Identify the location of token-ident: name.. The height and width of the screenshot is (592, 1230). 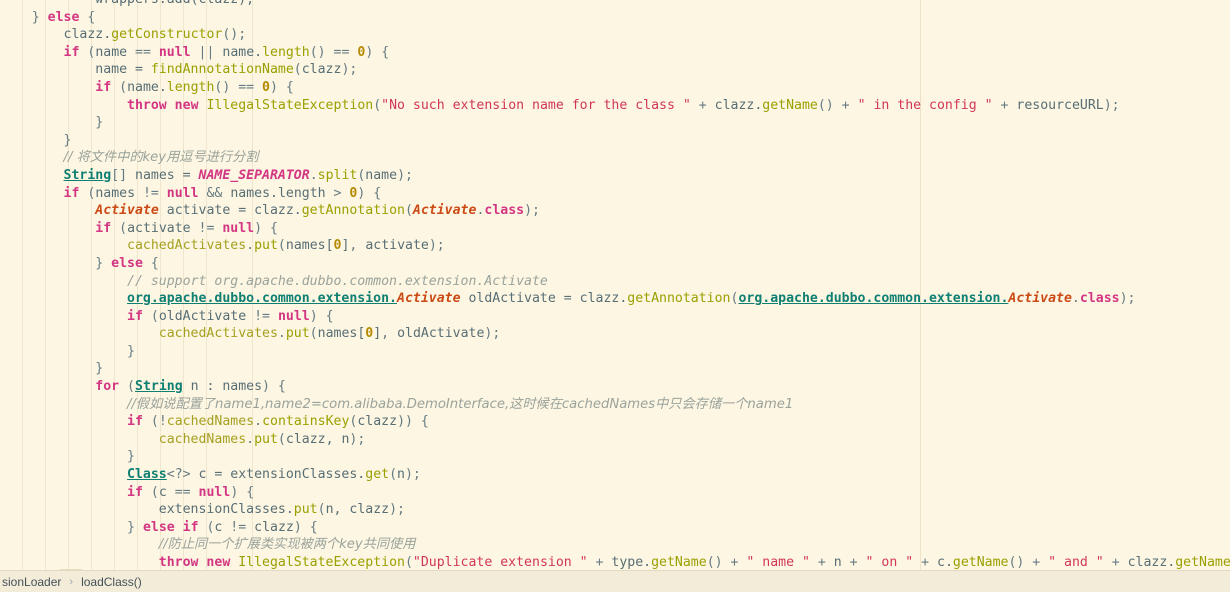
(242, 52).